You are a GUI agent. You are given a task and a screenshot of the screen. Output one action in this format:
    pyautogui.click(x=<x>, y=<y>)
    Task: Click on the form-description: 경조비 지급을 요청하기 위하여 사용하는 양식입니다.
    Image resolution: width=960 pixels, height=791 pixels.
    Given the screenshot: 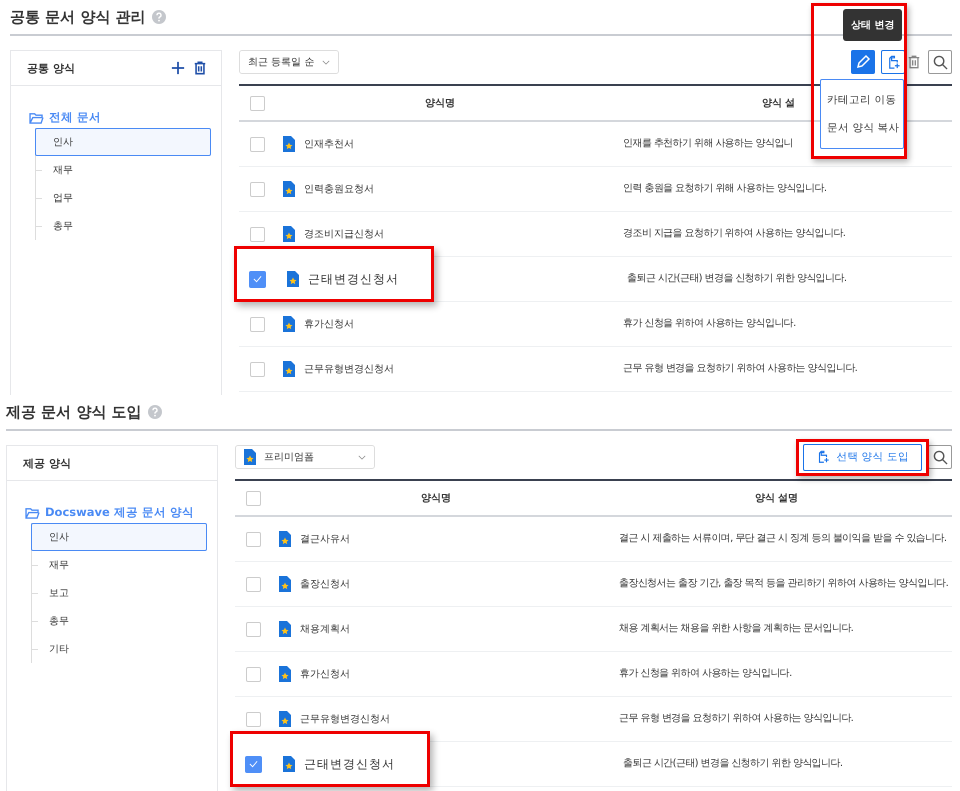 What is the action you would take?
    pyautogui.click(x=734, y=234)
    